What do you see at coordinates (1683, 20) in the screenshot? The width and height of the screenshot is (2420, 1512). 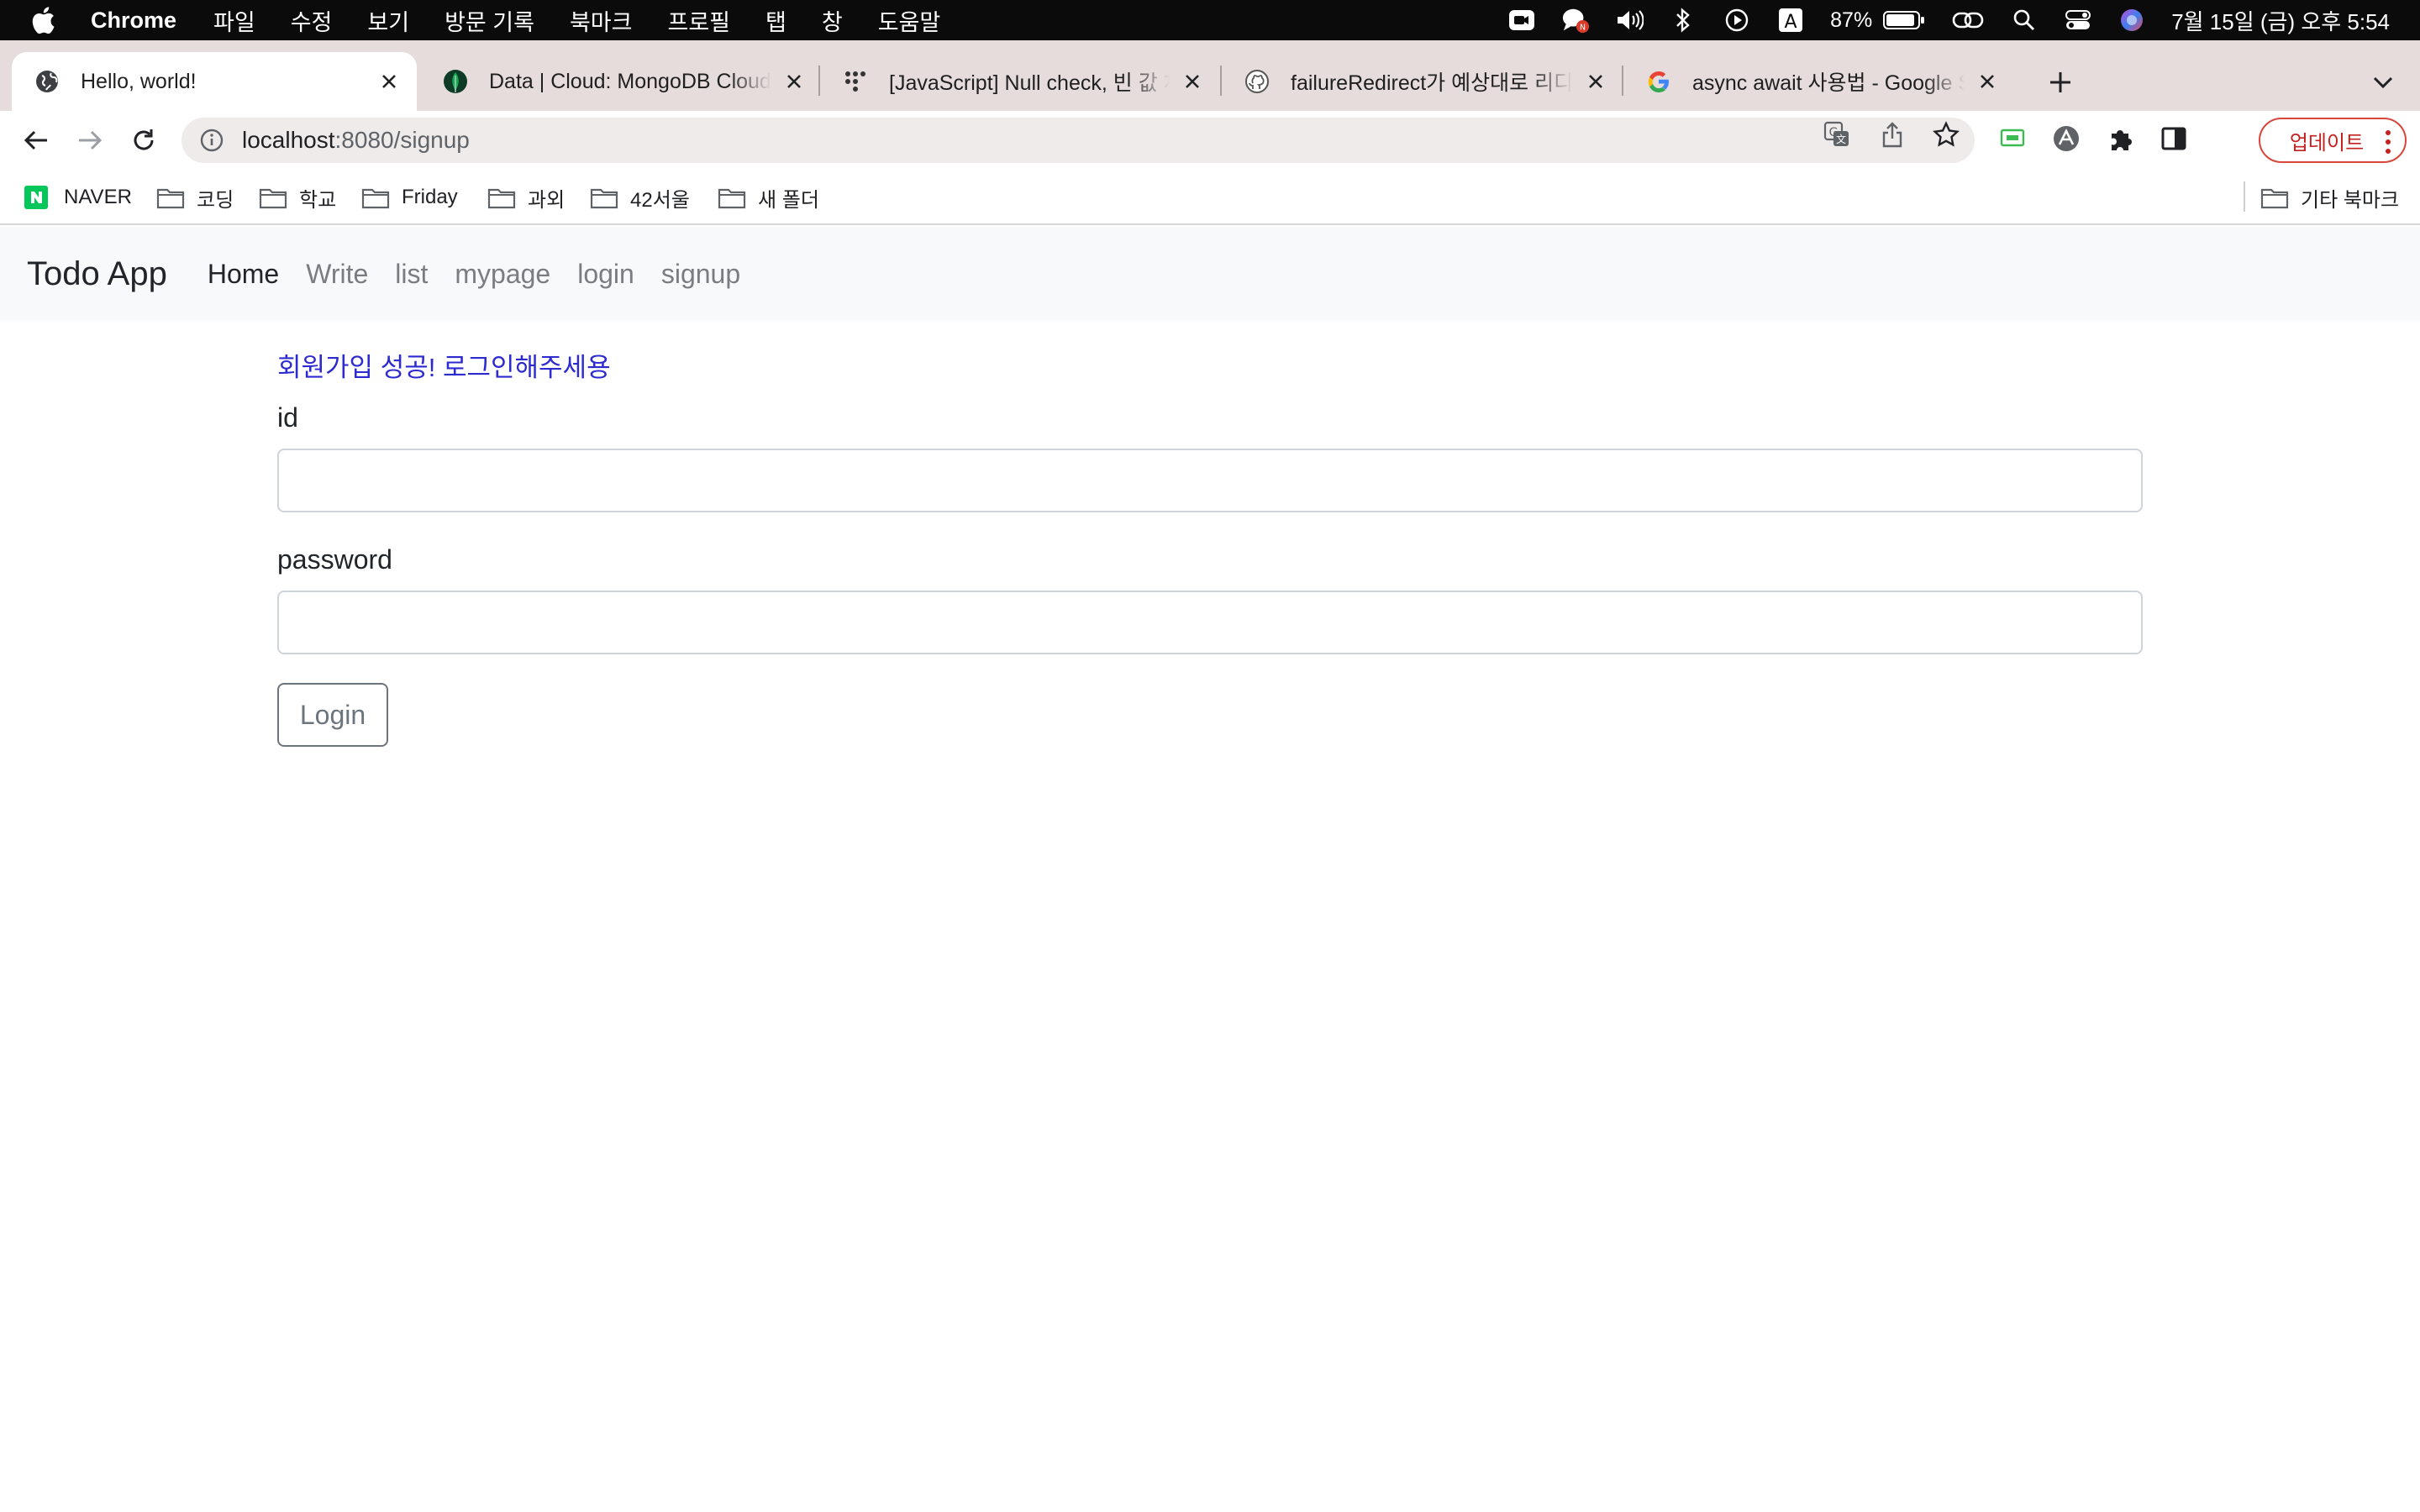 I see `bluetooth-icon` at bounding box center [1683, 20].